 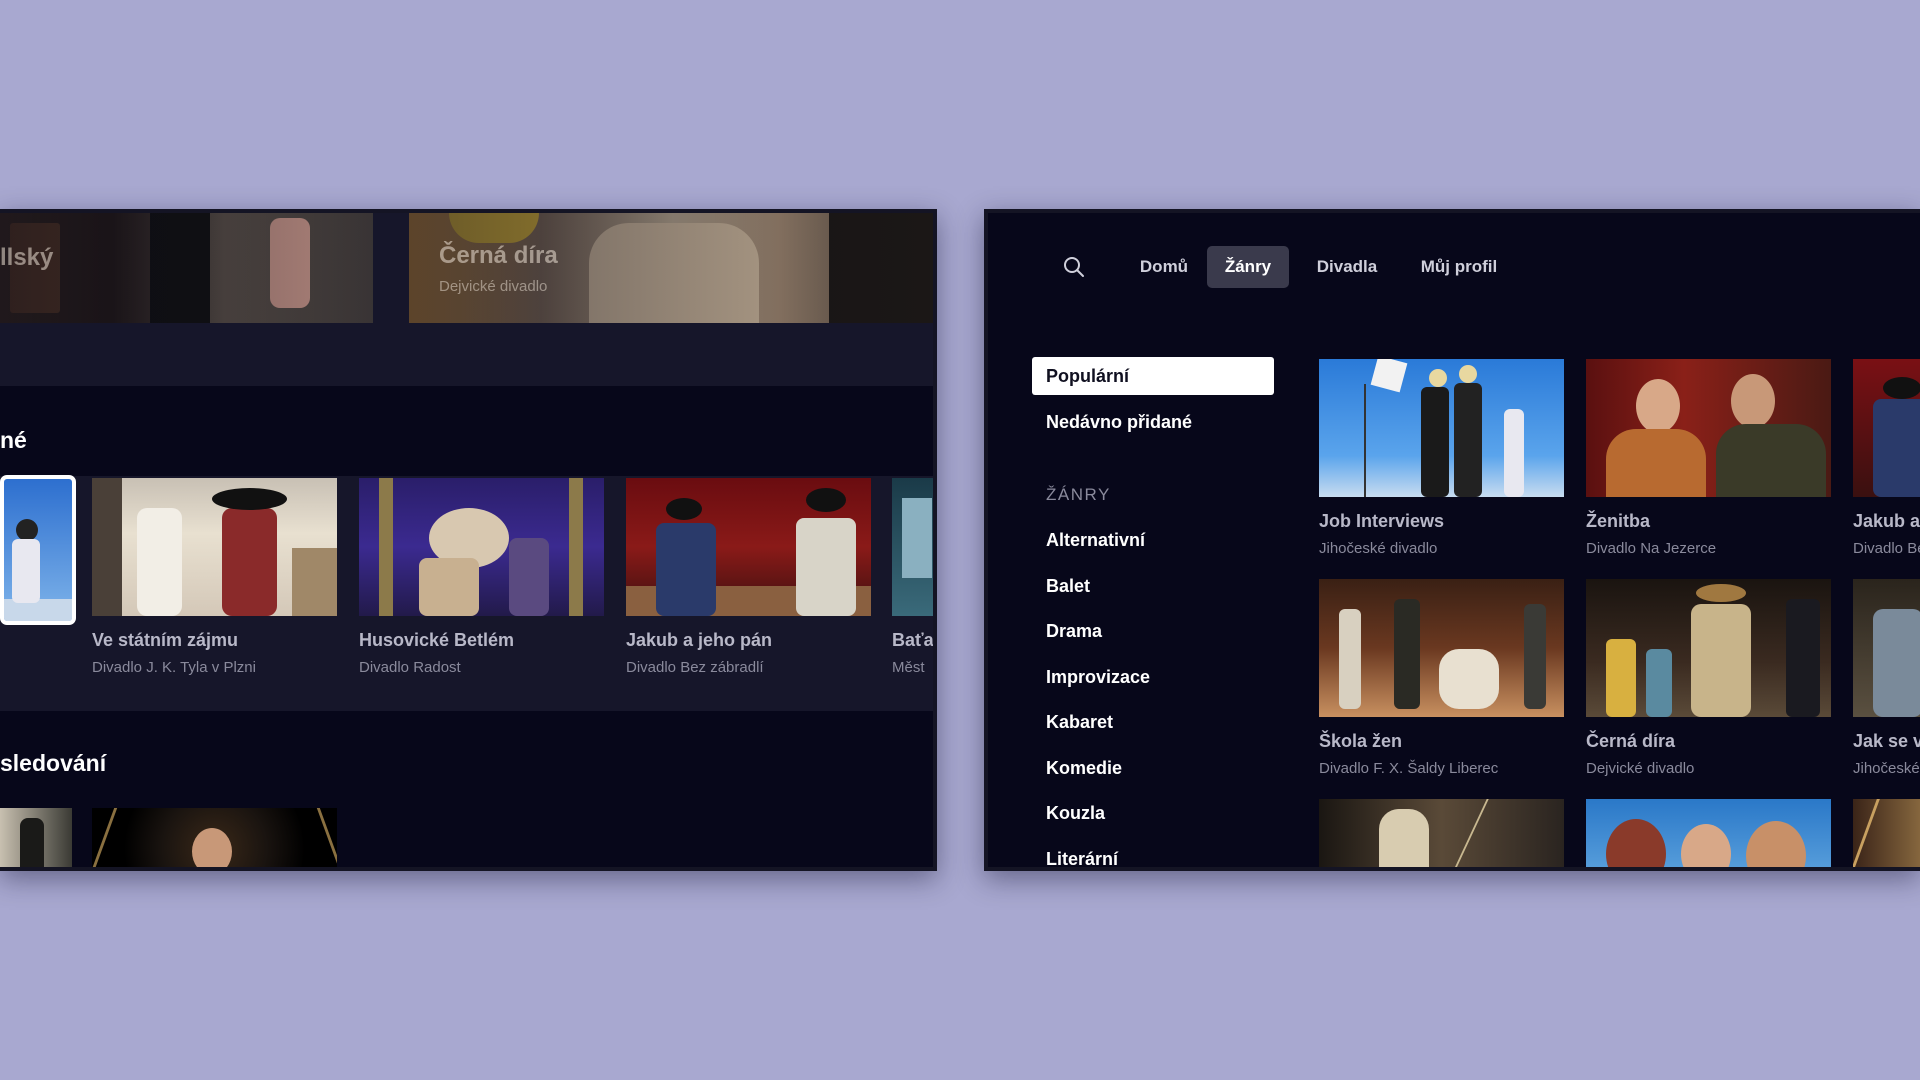 What do you see at coordinates (1347, 267) in the screenshot?
I see `nav-divadla: Divadla` at bounding box center [1347, 267].